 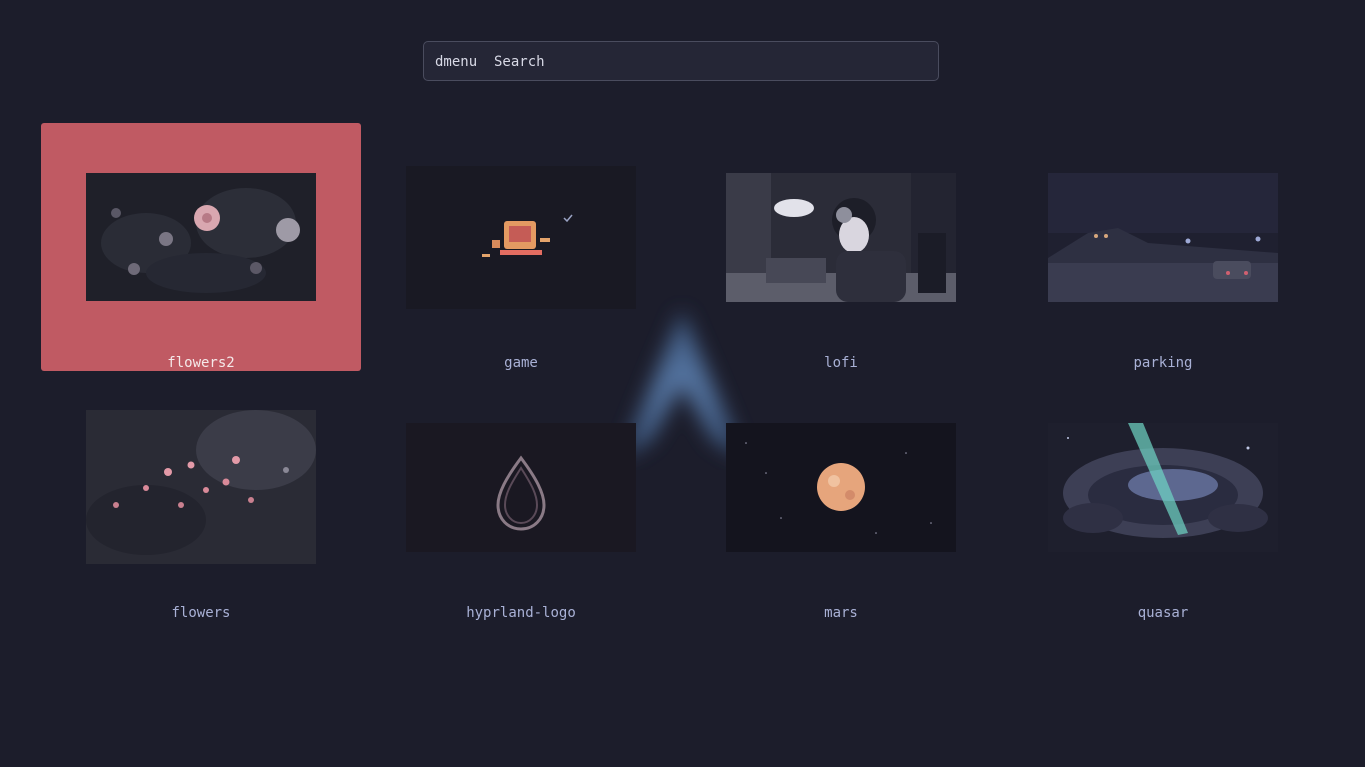 I want to click on wallpaper-tile-lofi: lofi, so click(x=841, y=247).